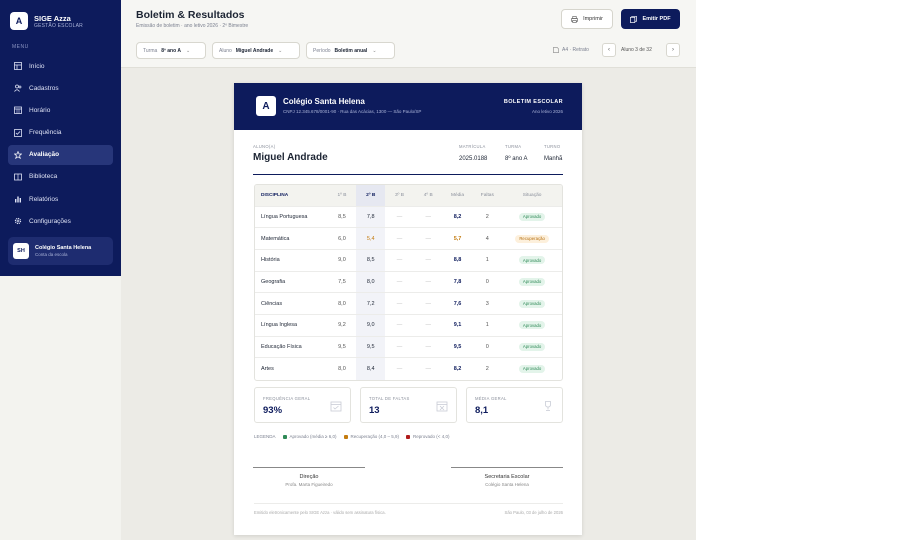 The height and width of the screenshot is (540, 909). What do you see at coordinates (45, 133) in the screenshot?
I see `sidebar-item-label: Frequência` at bounding box center [45, 133].